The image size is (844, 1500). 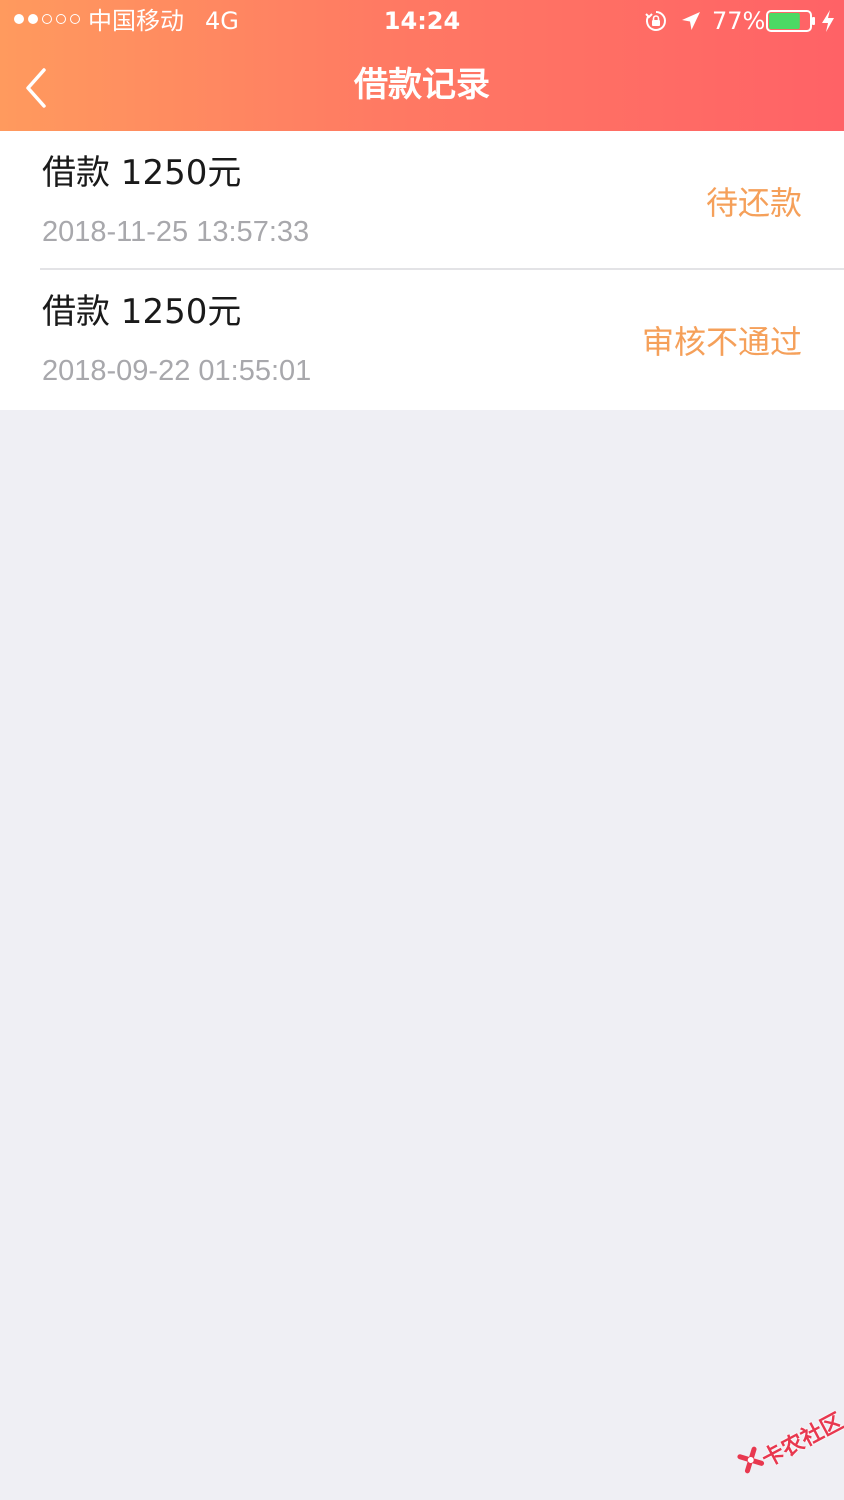 What do you see at coordinates (422, 21) in the screenshot?
I see `status-bar: 中国移动 4G 14:24 77%` at bounding box center [422, 21].